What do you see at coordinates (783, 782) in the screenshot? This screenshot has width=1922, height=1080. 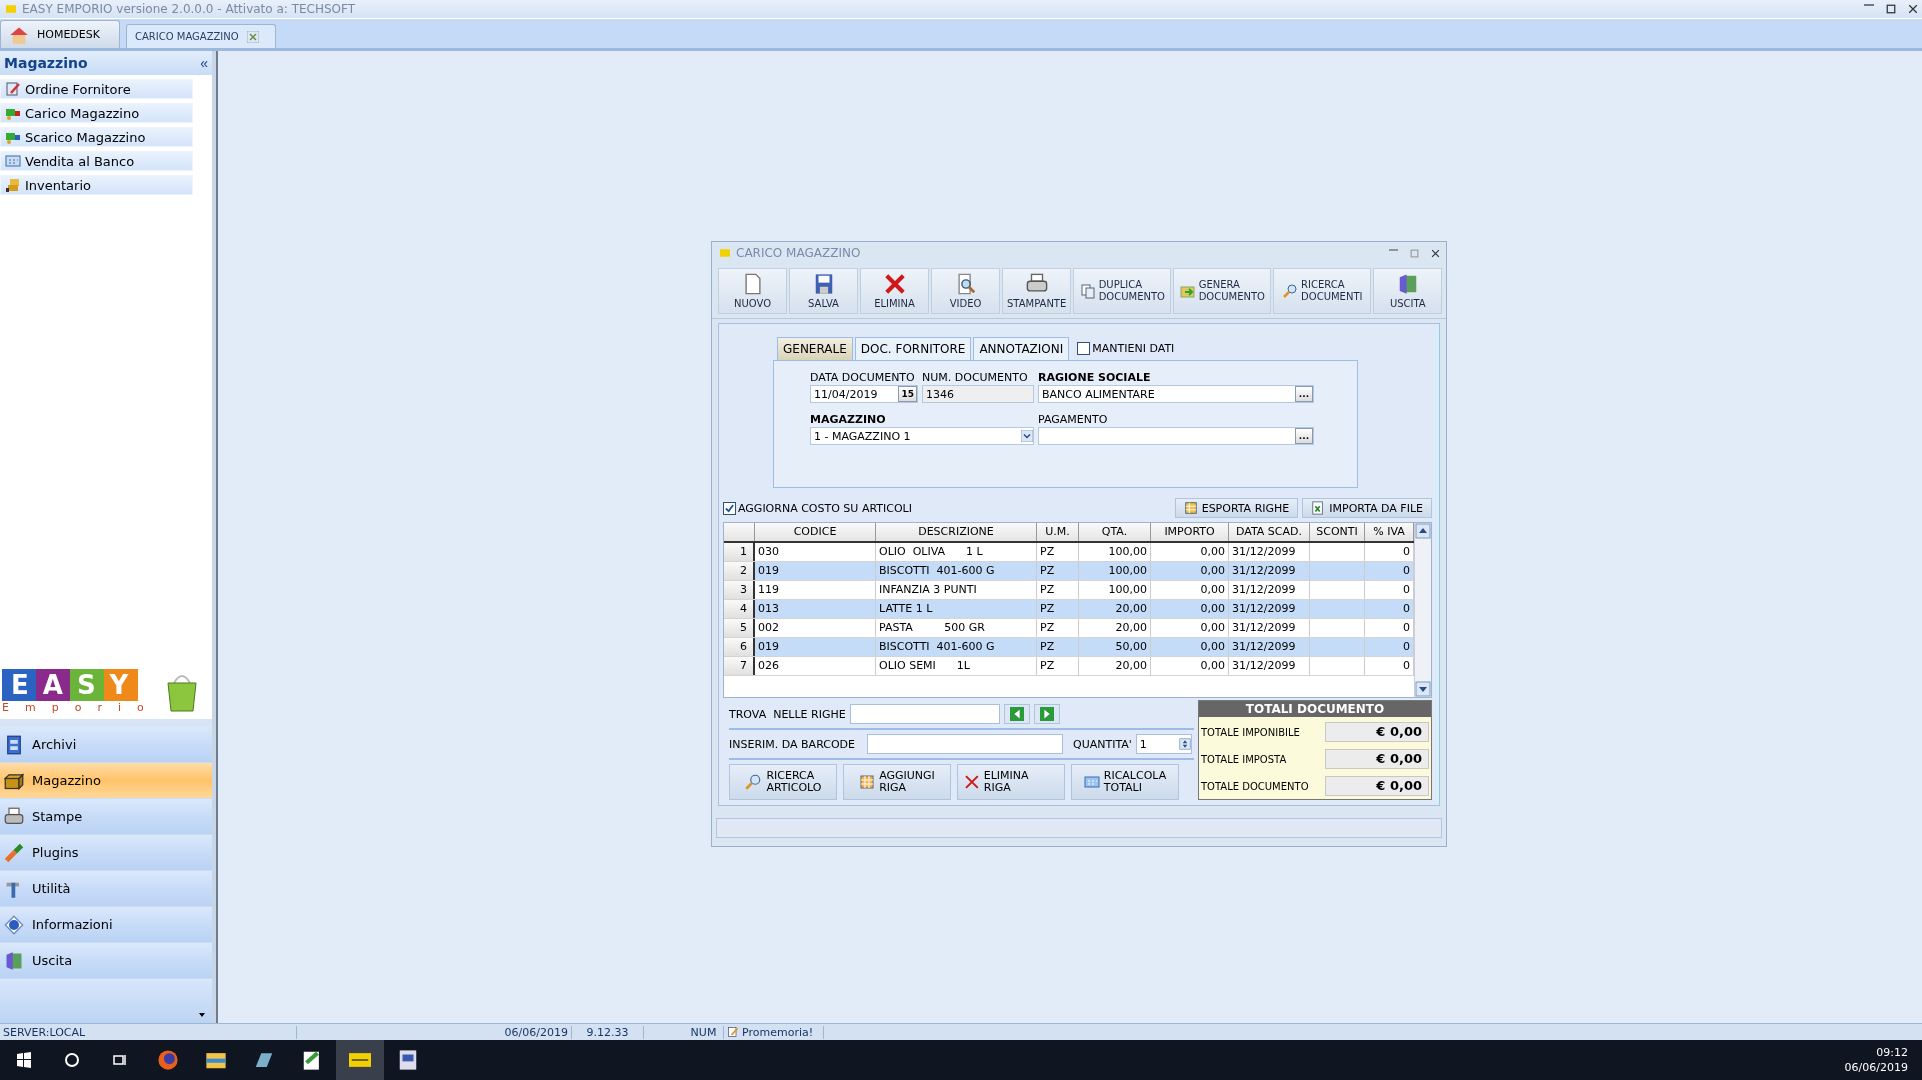 I see `action-button: RICERCA ARTICOLO` at bounding box center [783, 782].